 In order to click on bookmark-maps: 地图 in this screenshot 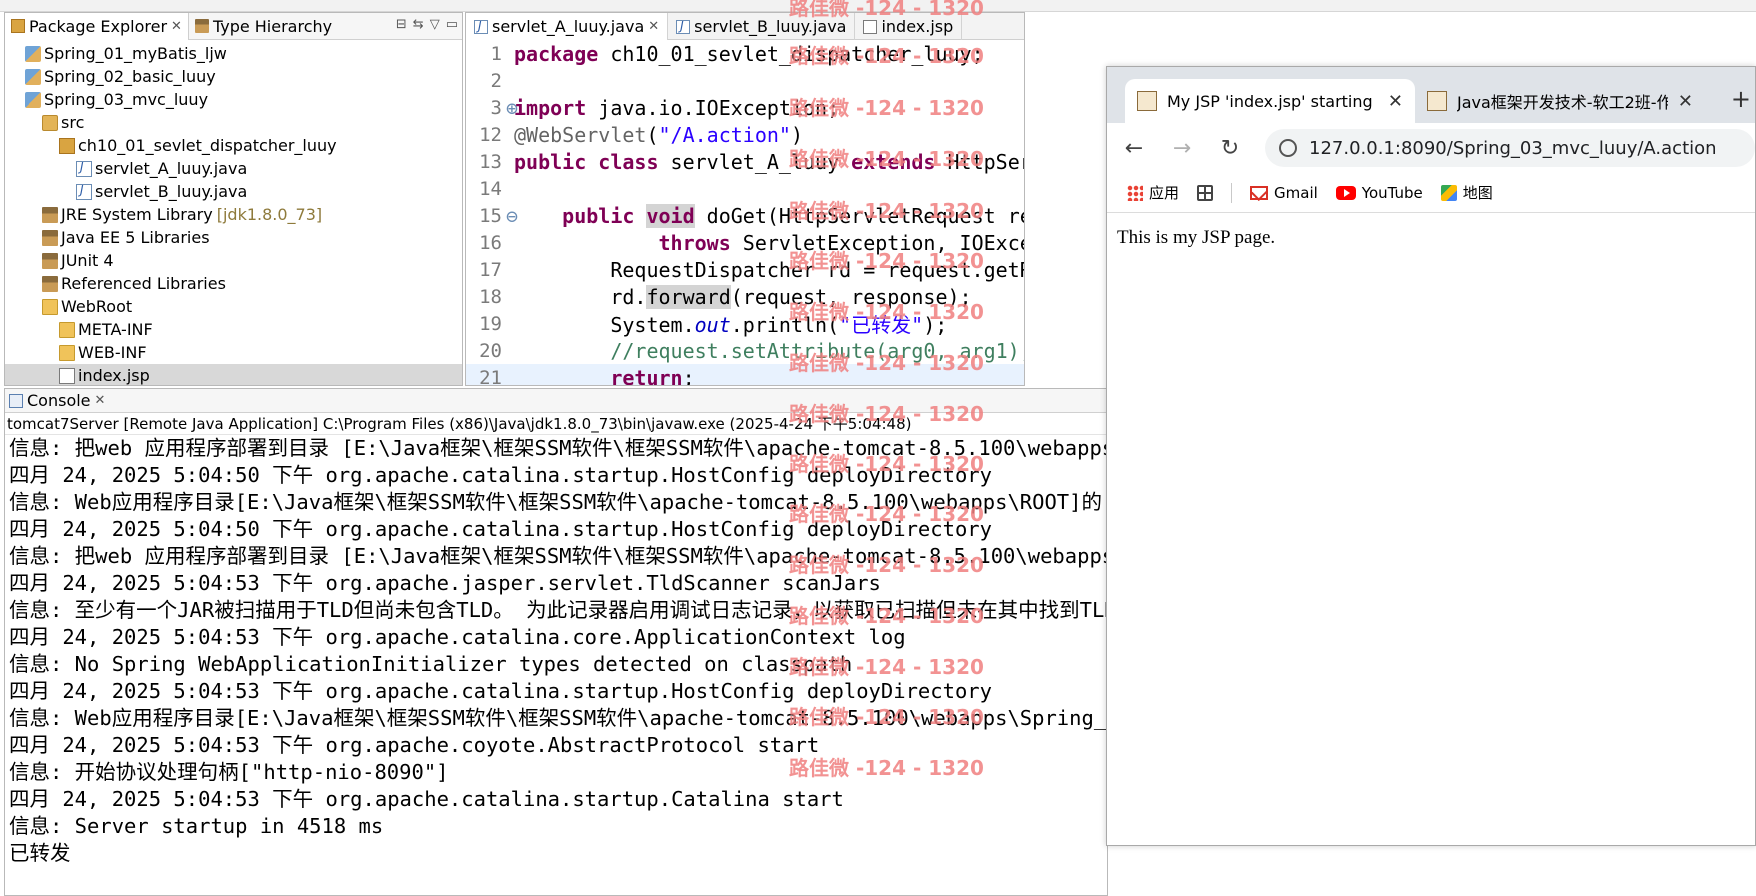, I will do `click(1466, 192)`.